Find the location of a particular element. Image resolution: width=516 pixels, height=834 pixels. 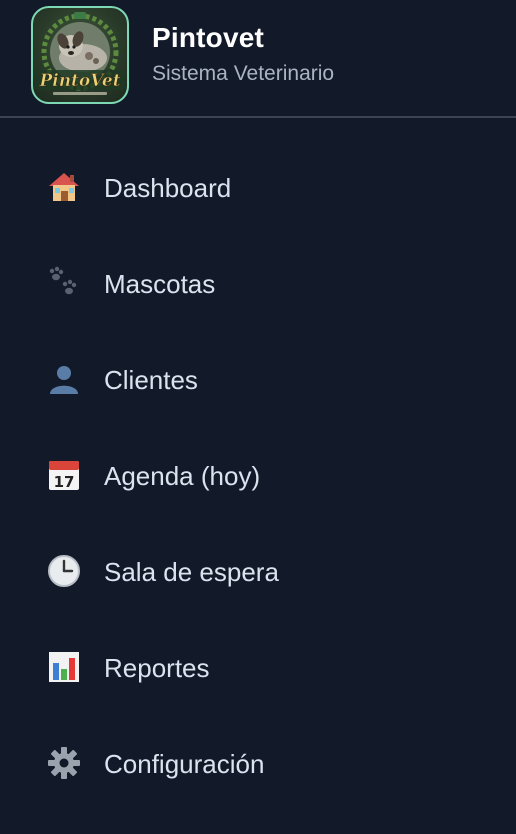

dog-logo-icon: PintoVet is located at coordinates (80, 53).